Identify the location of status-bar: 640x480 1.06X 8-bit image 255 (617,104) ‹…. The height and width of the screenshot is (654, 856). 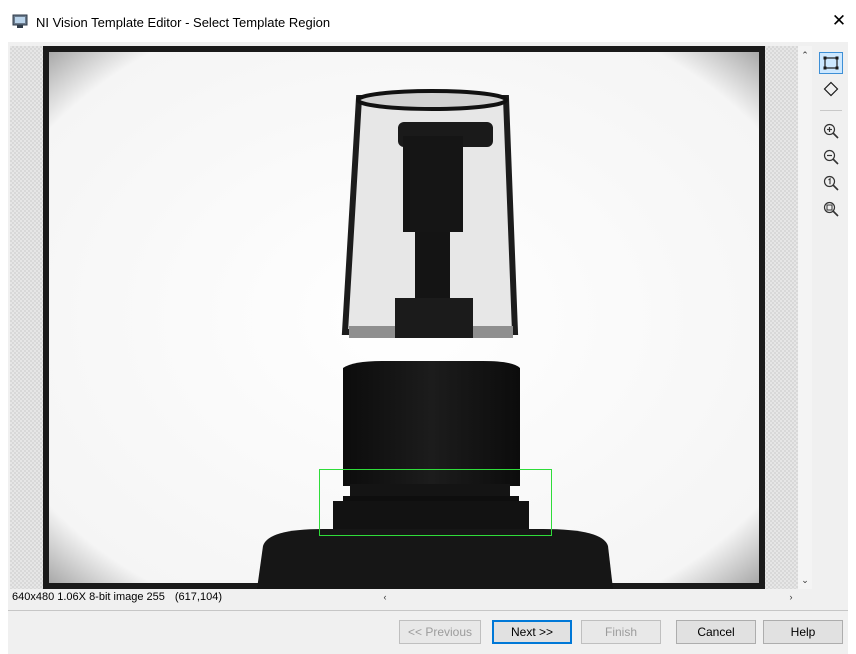
(411, 597).